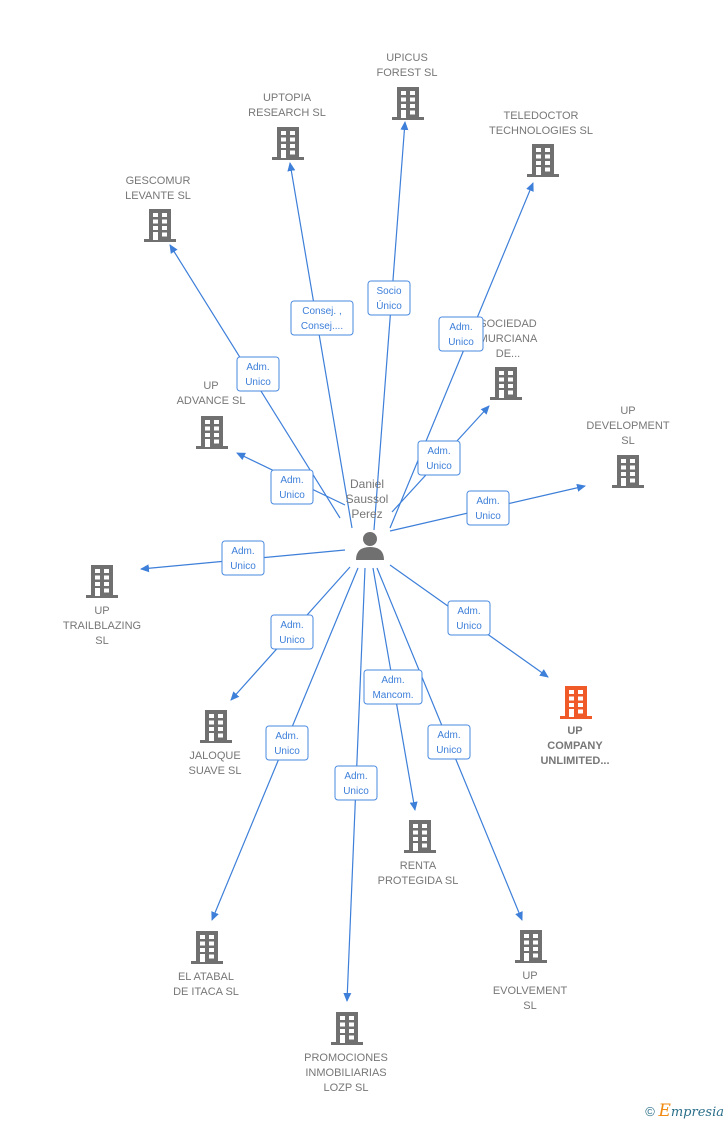 This screenshot has height=1125, width=728. What do you see at coordinates (158, 196) in the screenshot?
I see `company-label: LEVANTE SL` at bounding box center [158, 196].